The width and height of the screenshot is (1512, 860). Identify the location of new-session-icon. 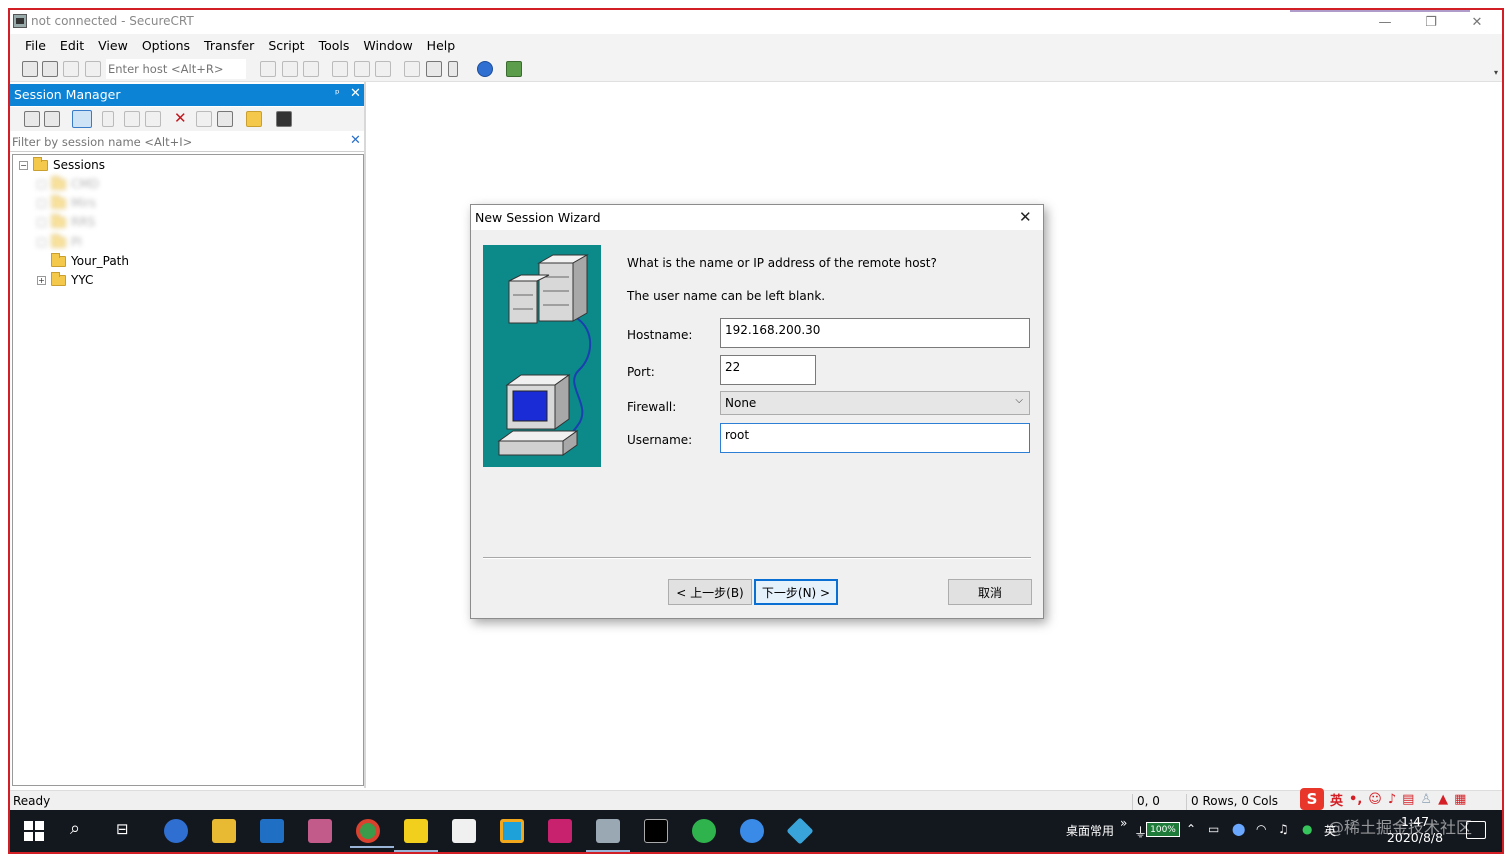
(82, 119).